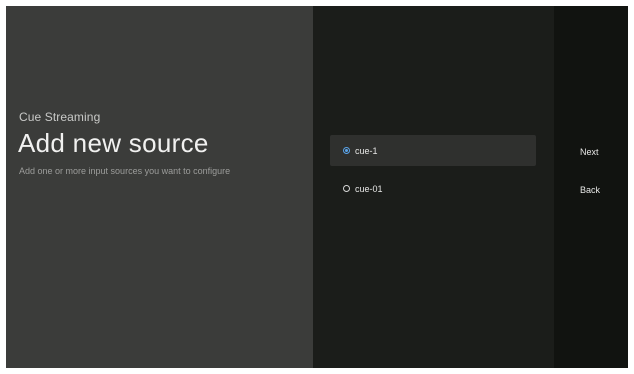 Image resolution: width=634 pixels, height=374 pixels. Describe the element at coordinates (60, 117) in the screenshot. I see `app-name: Cue Streaming` at that location.